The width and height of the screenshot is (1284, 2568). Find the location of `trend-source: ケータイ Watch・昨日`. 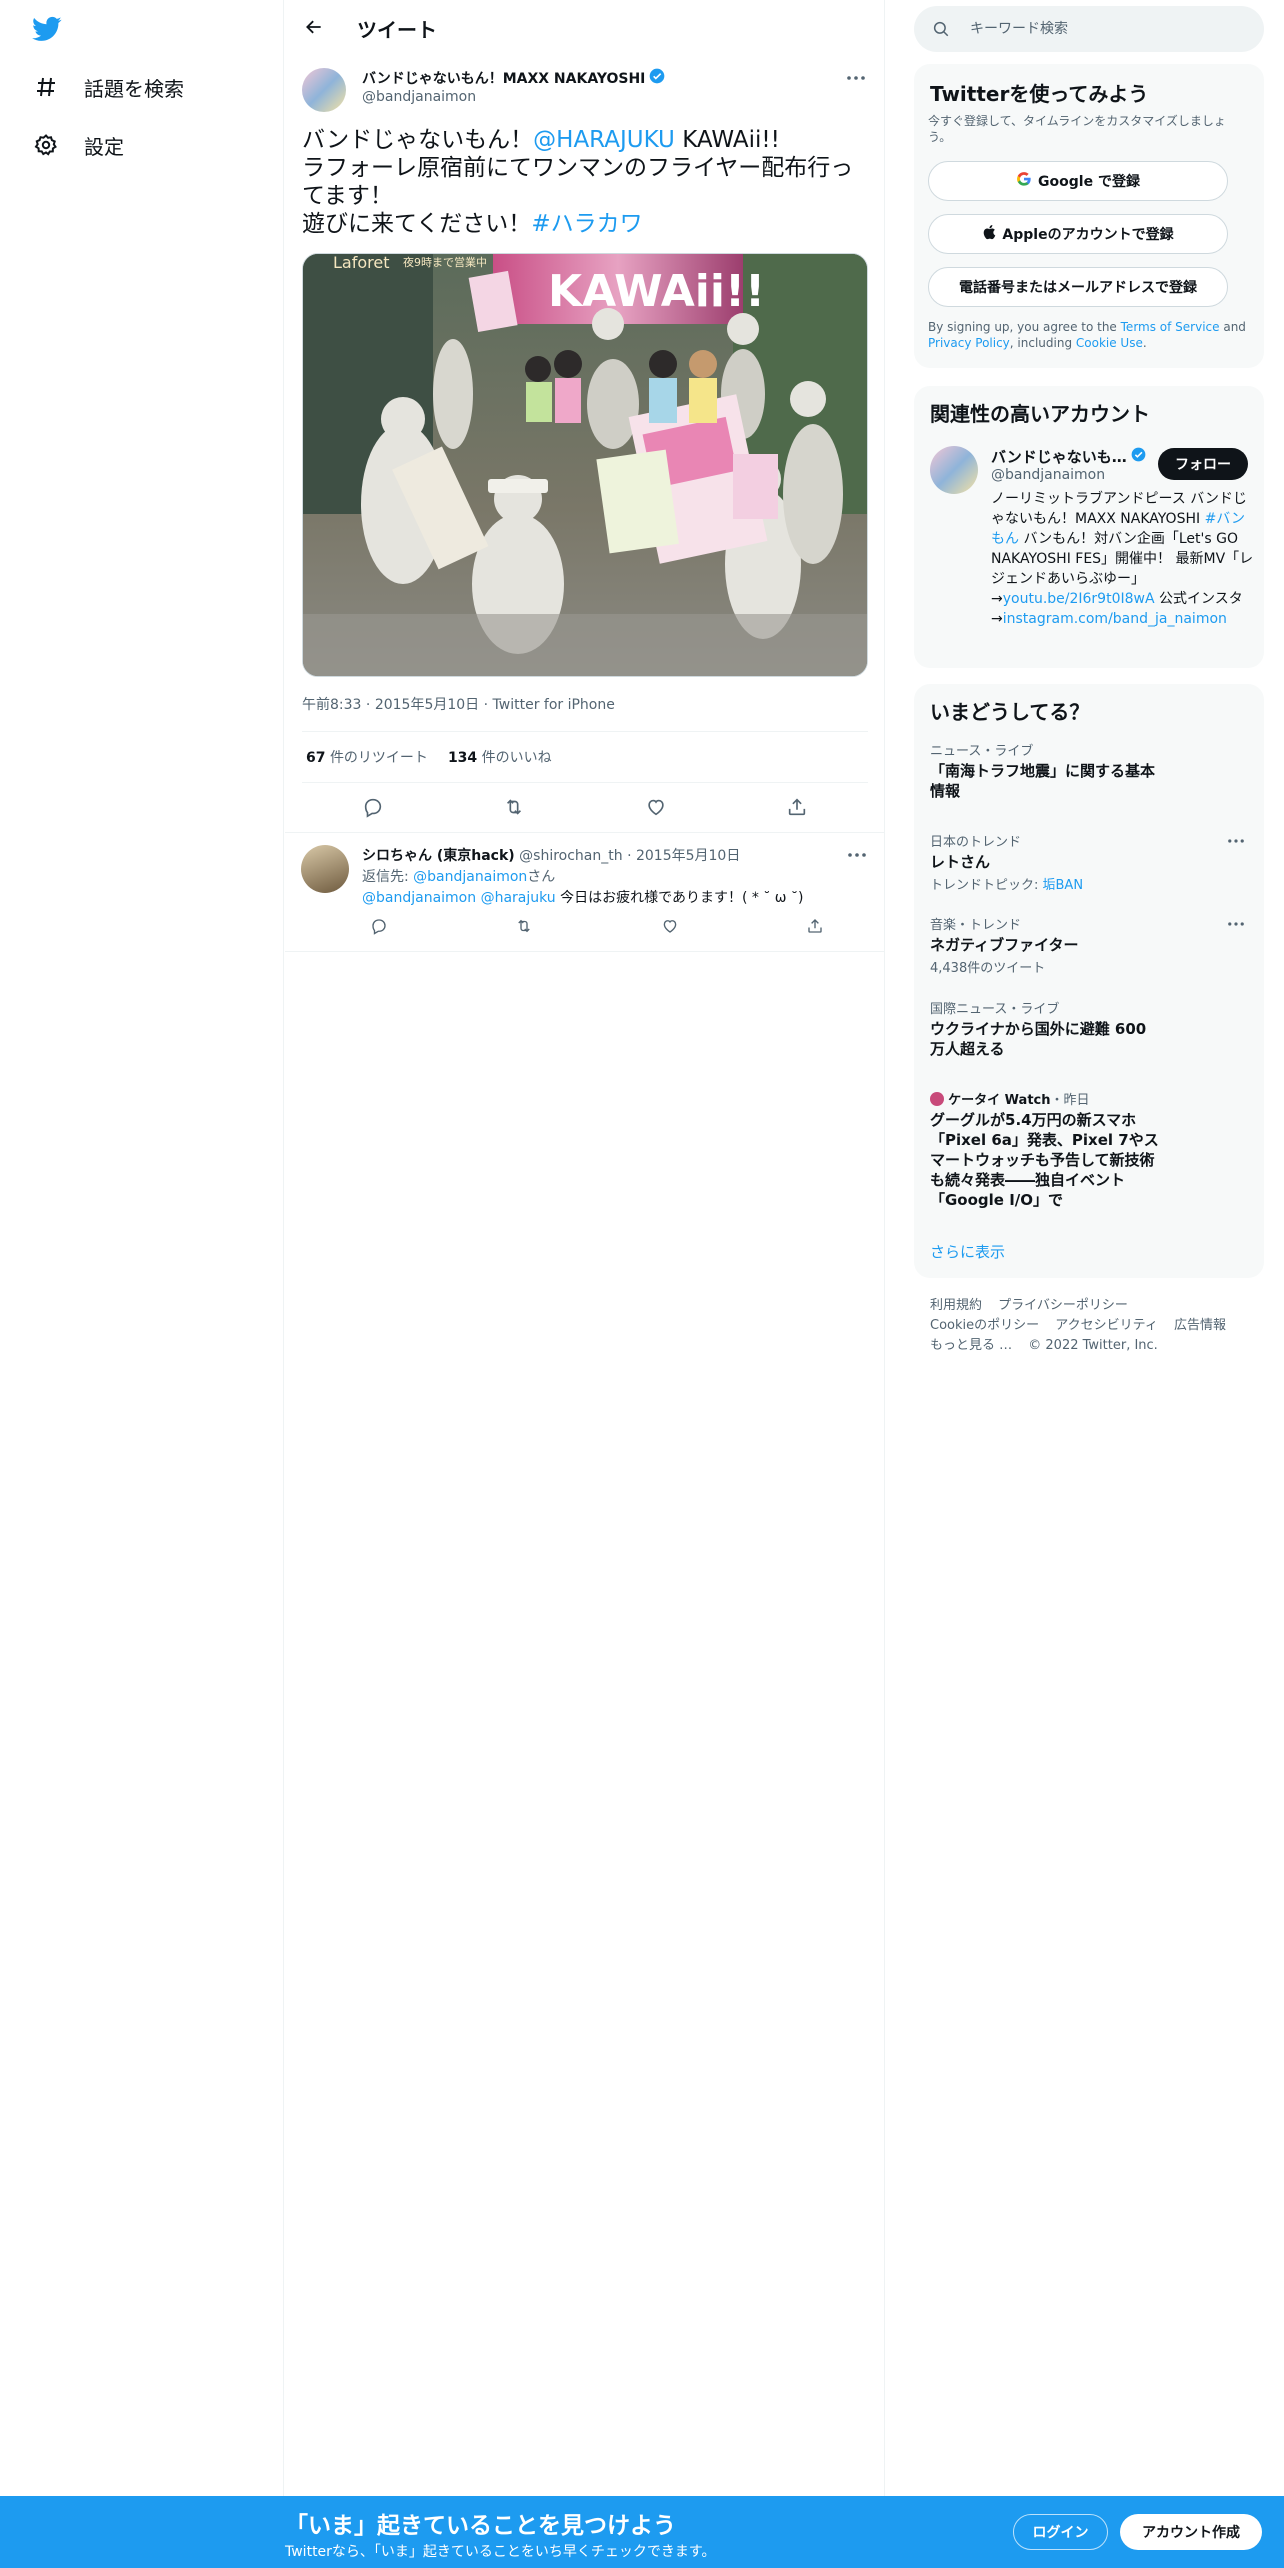

trend-source: ケータイ Watch・昨日 is located at coordinates (1089, 1098).